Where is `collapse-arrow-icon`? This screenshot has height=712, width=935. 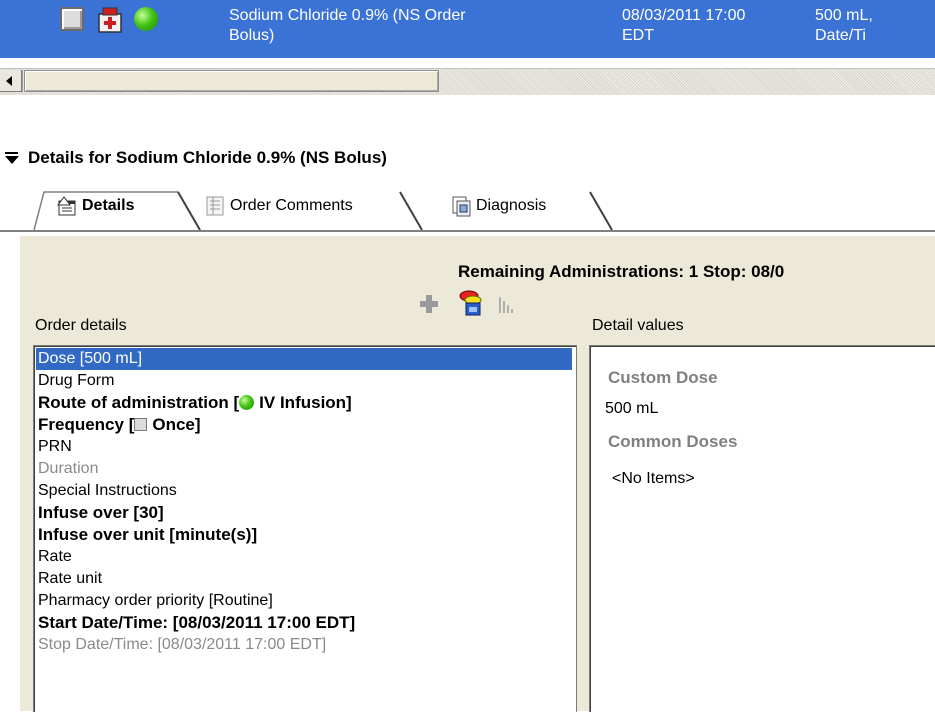 collapse-arrow-icon is located at coordinates (12, 158).